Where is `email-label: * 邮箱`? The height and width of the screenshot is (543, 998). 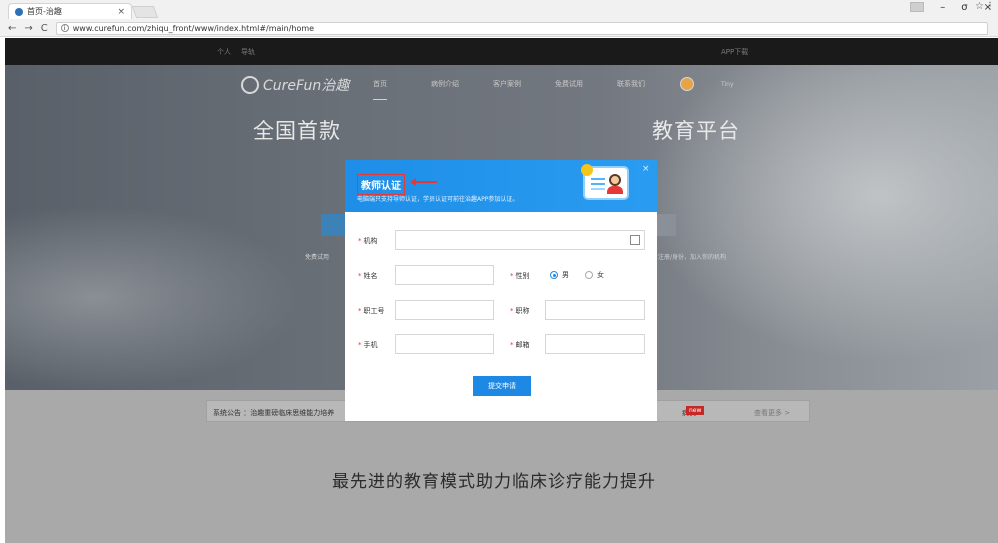
email-label: * 邮箱 is located at coordinates (520, 345).